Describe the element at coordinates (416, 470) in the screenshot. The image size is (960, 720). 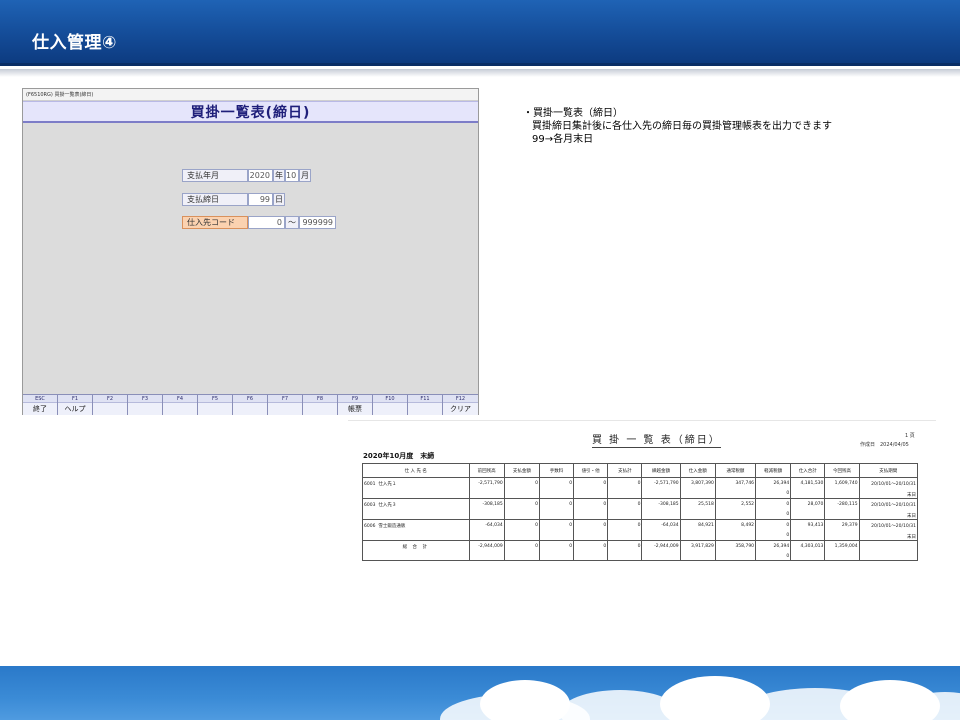
I see `col-header: 仕 入 先 名` at that location.